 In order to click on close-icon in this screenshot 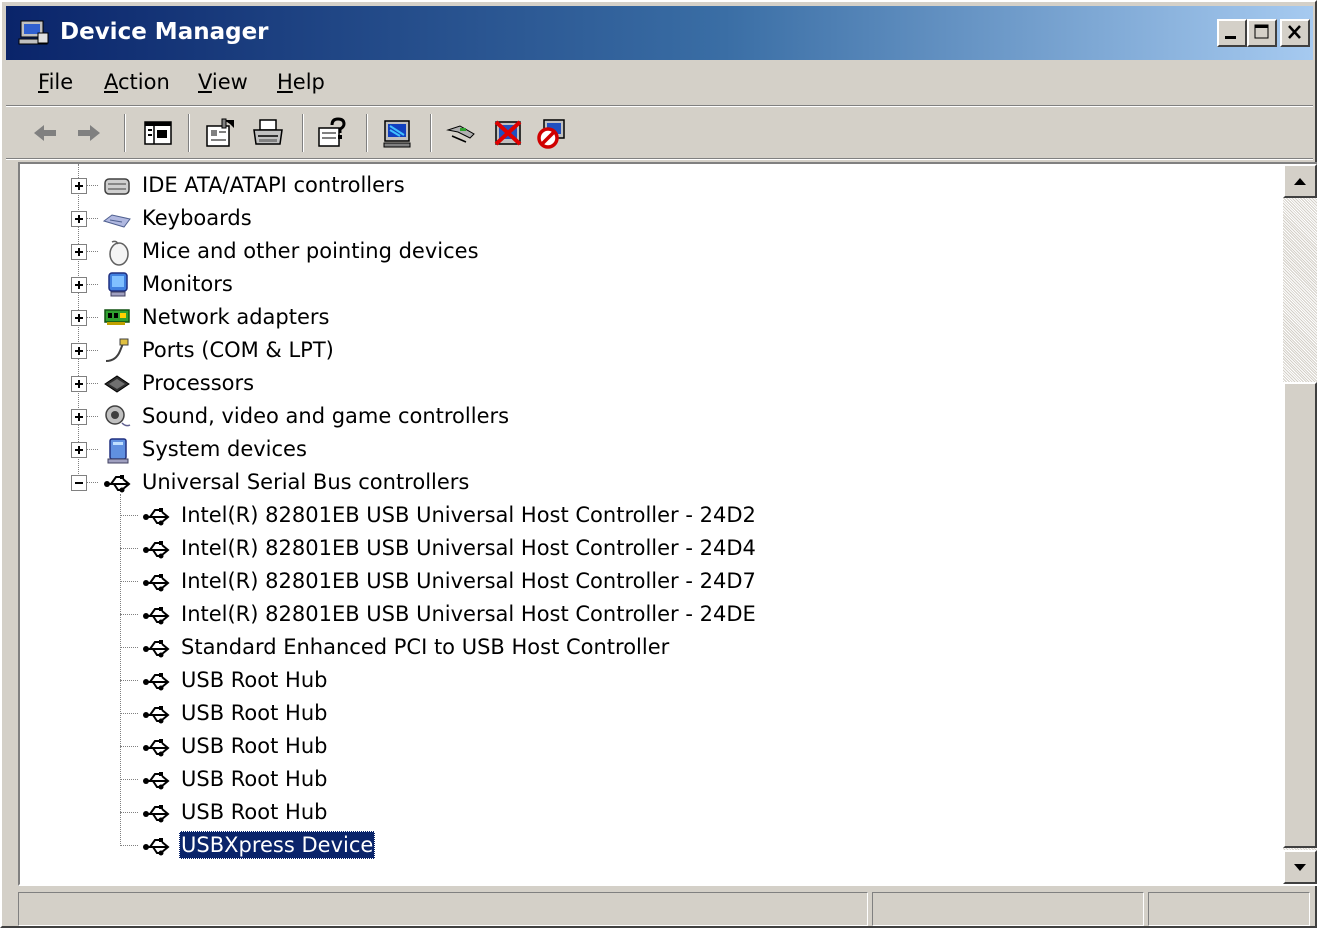, I will do `click(1294, 32)`.